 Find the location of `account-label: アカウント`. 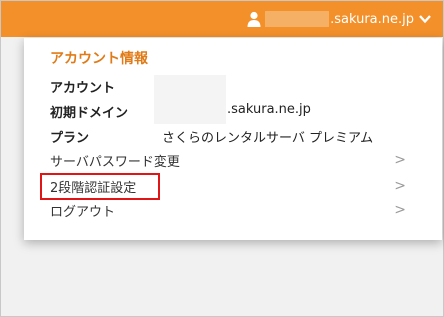

account-label: アカウント is located at coordinates (83, 88).